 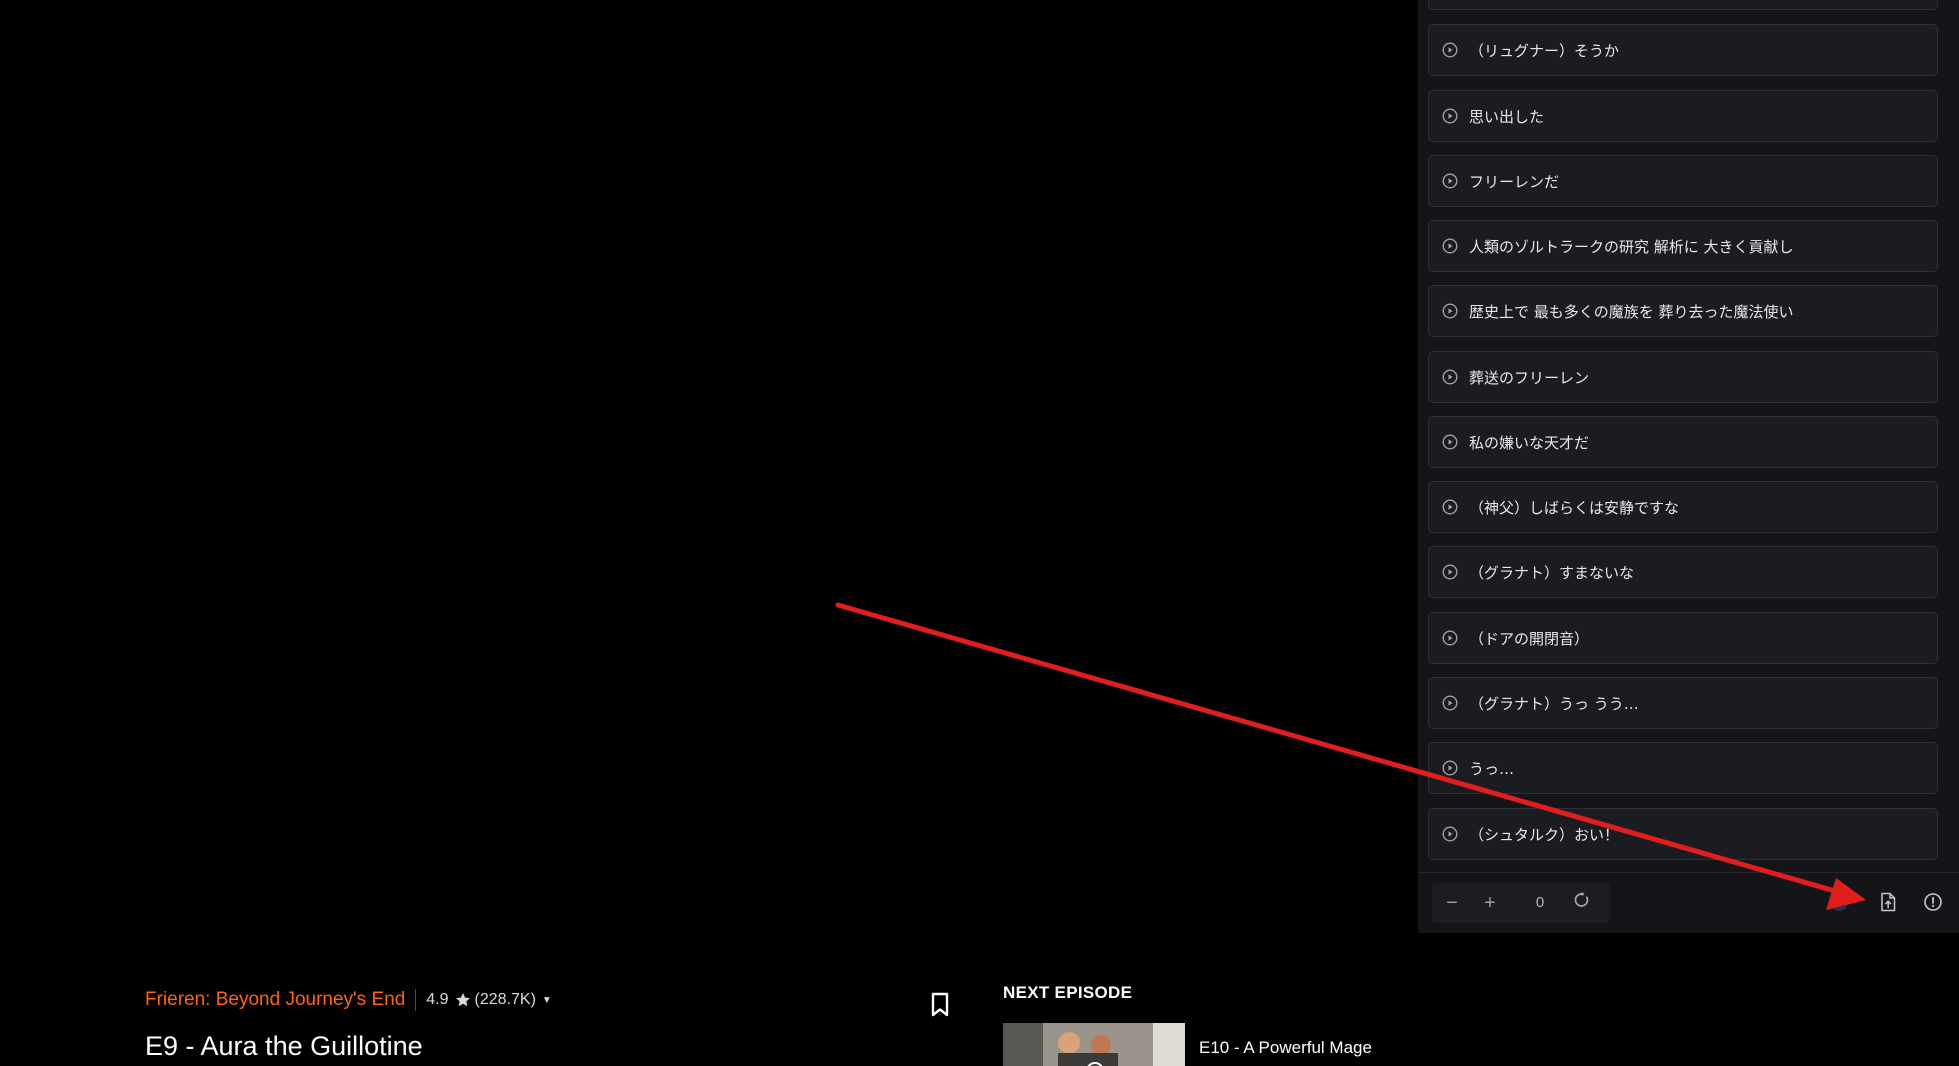 What do you see at coordinates (1683, 507) in the screenshot?
I see `subtitle-item: （神父）しばらくは安静ですな` at bounding box center [1683, 507].